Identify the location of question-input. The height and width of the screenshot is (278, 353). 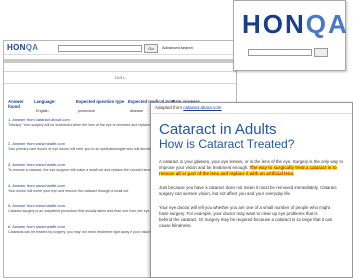
(100, 48).